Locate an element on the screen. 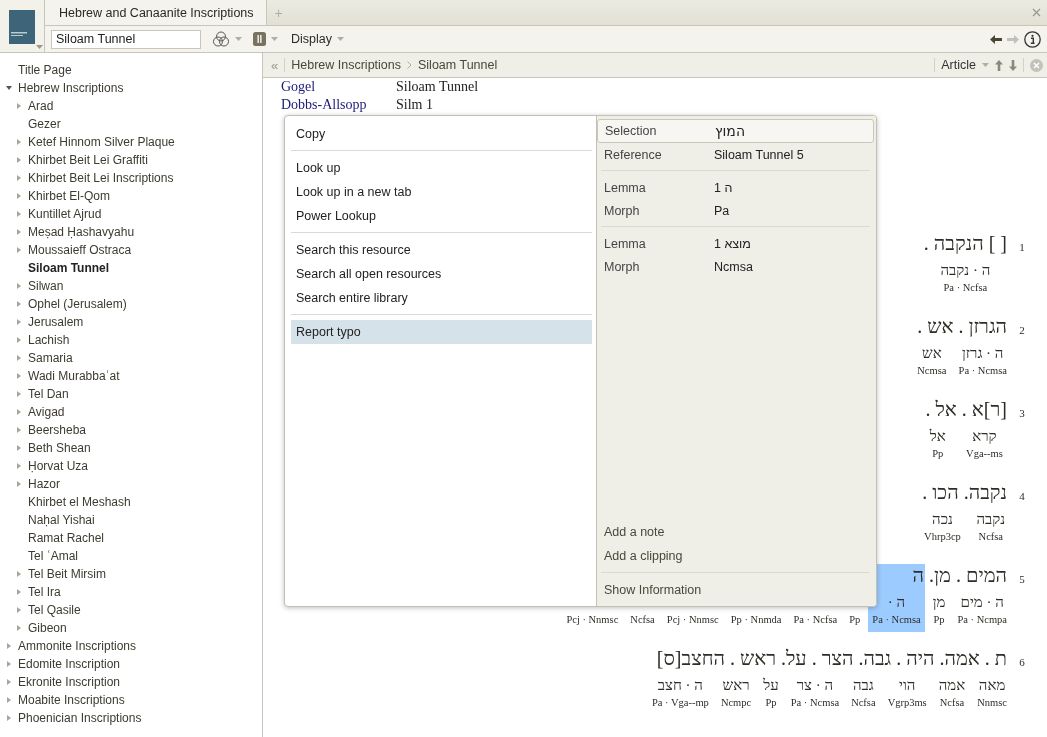 This screenshot has height=737, width=1047. word-lemma: ה · חצב is located at coordinates (680, 686).